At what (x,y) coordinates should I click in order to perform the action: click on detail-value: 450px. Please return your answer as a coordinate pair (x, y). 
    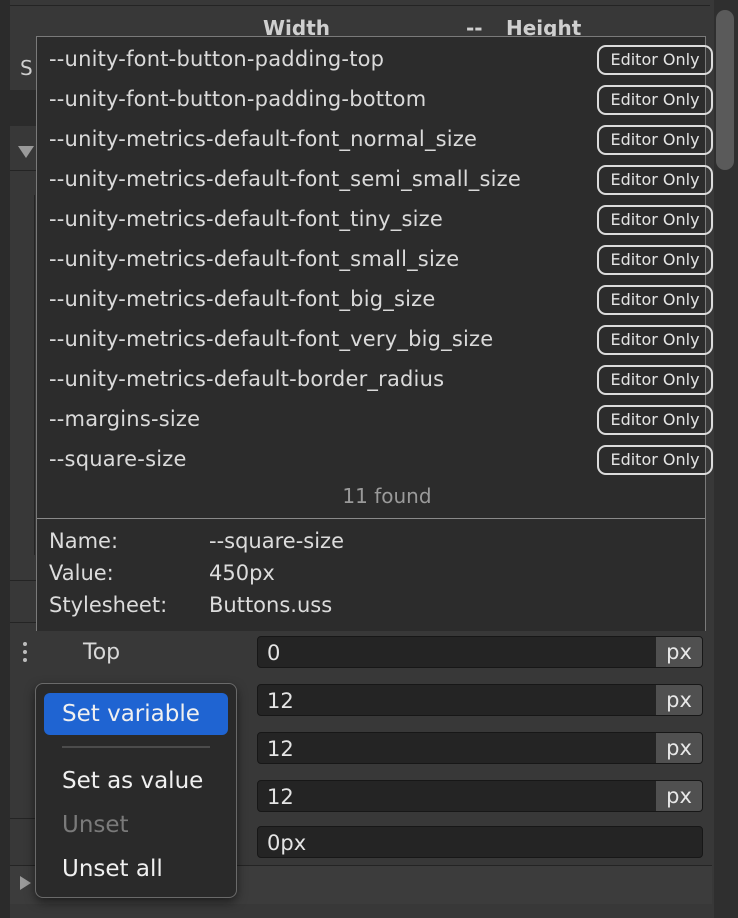
    Looking at the image, I should click on (242, 573).